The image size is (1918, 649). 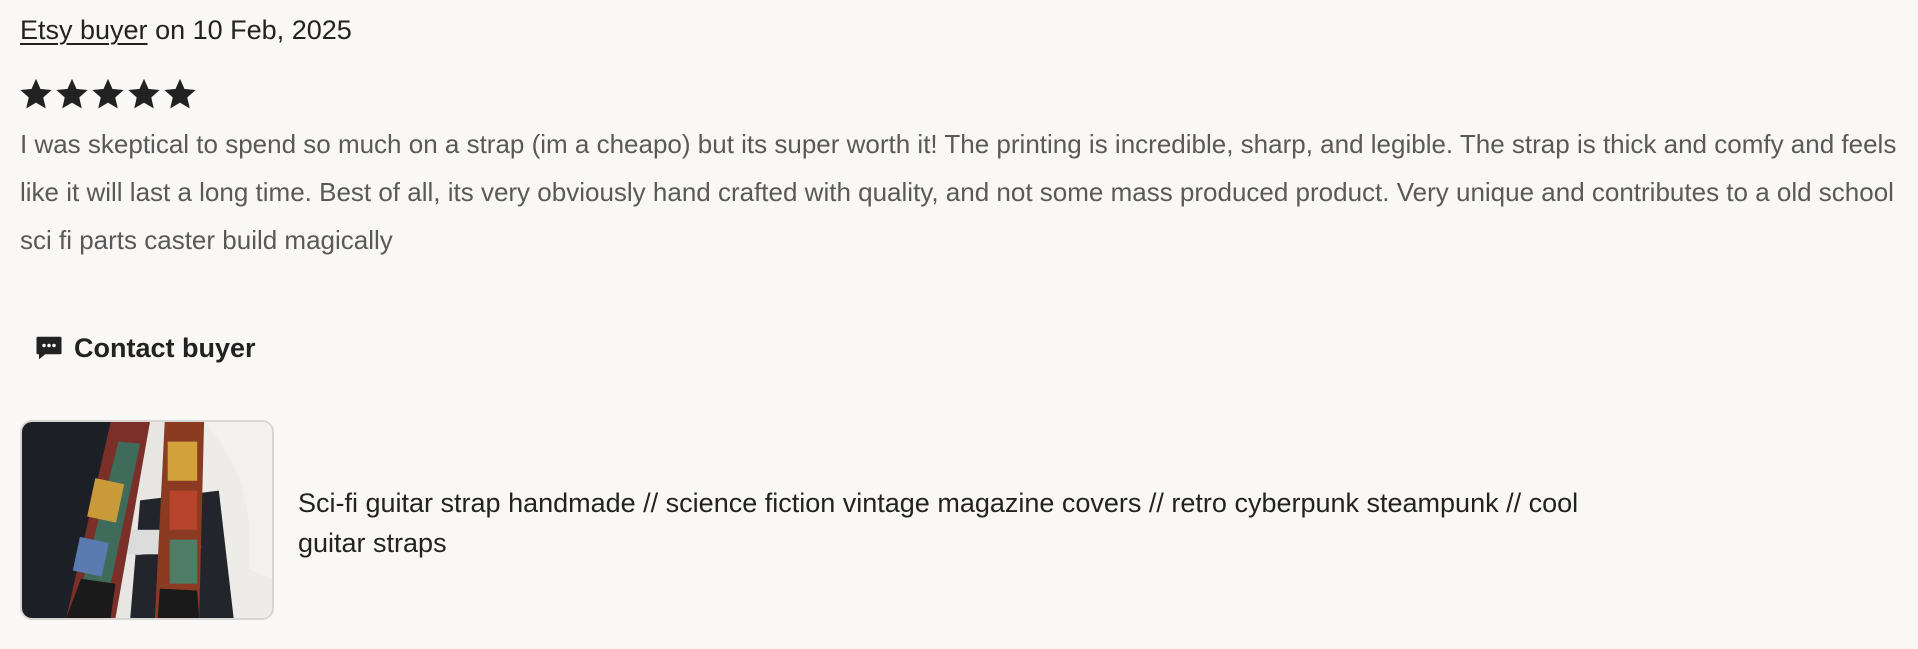 I want to click on contact-buyer-button: Contact buyer, so click(x=145, y=348).